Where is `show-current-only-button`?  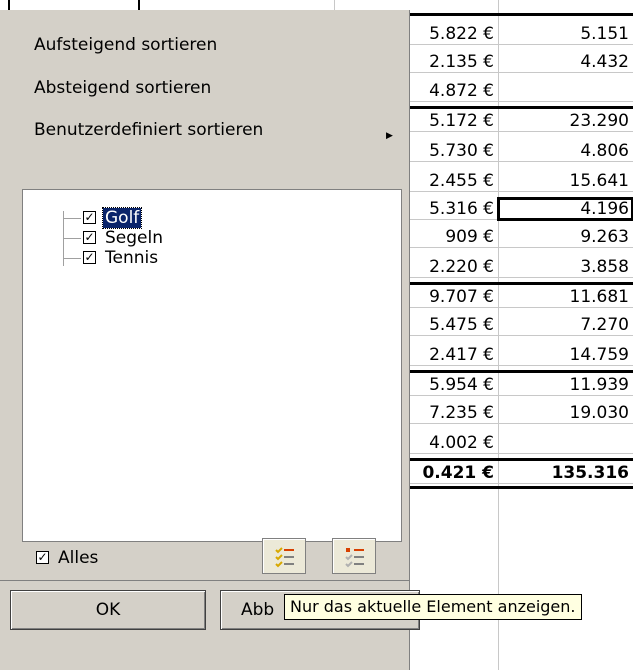
show-current-only-button is located at coordinates (354, 556).